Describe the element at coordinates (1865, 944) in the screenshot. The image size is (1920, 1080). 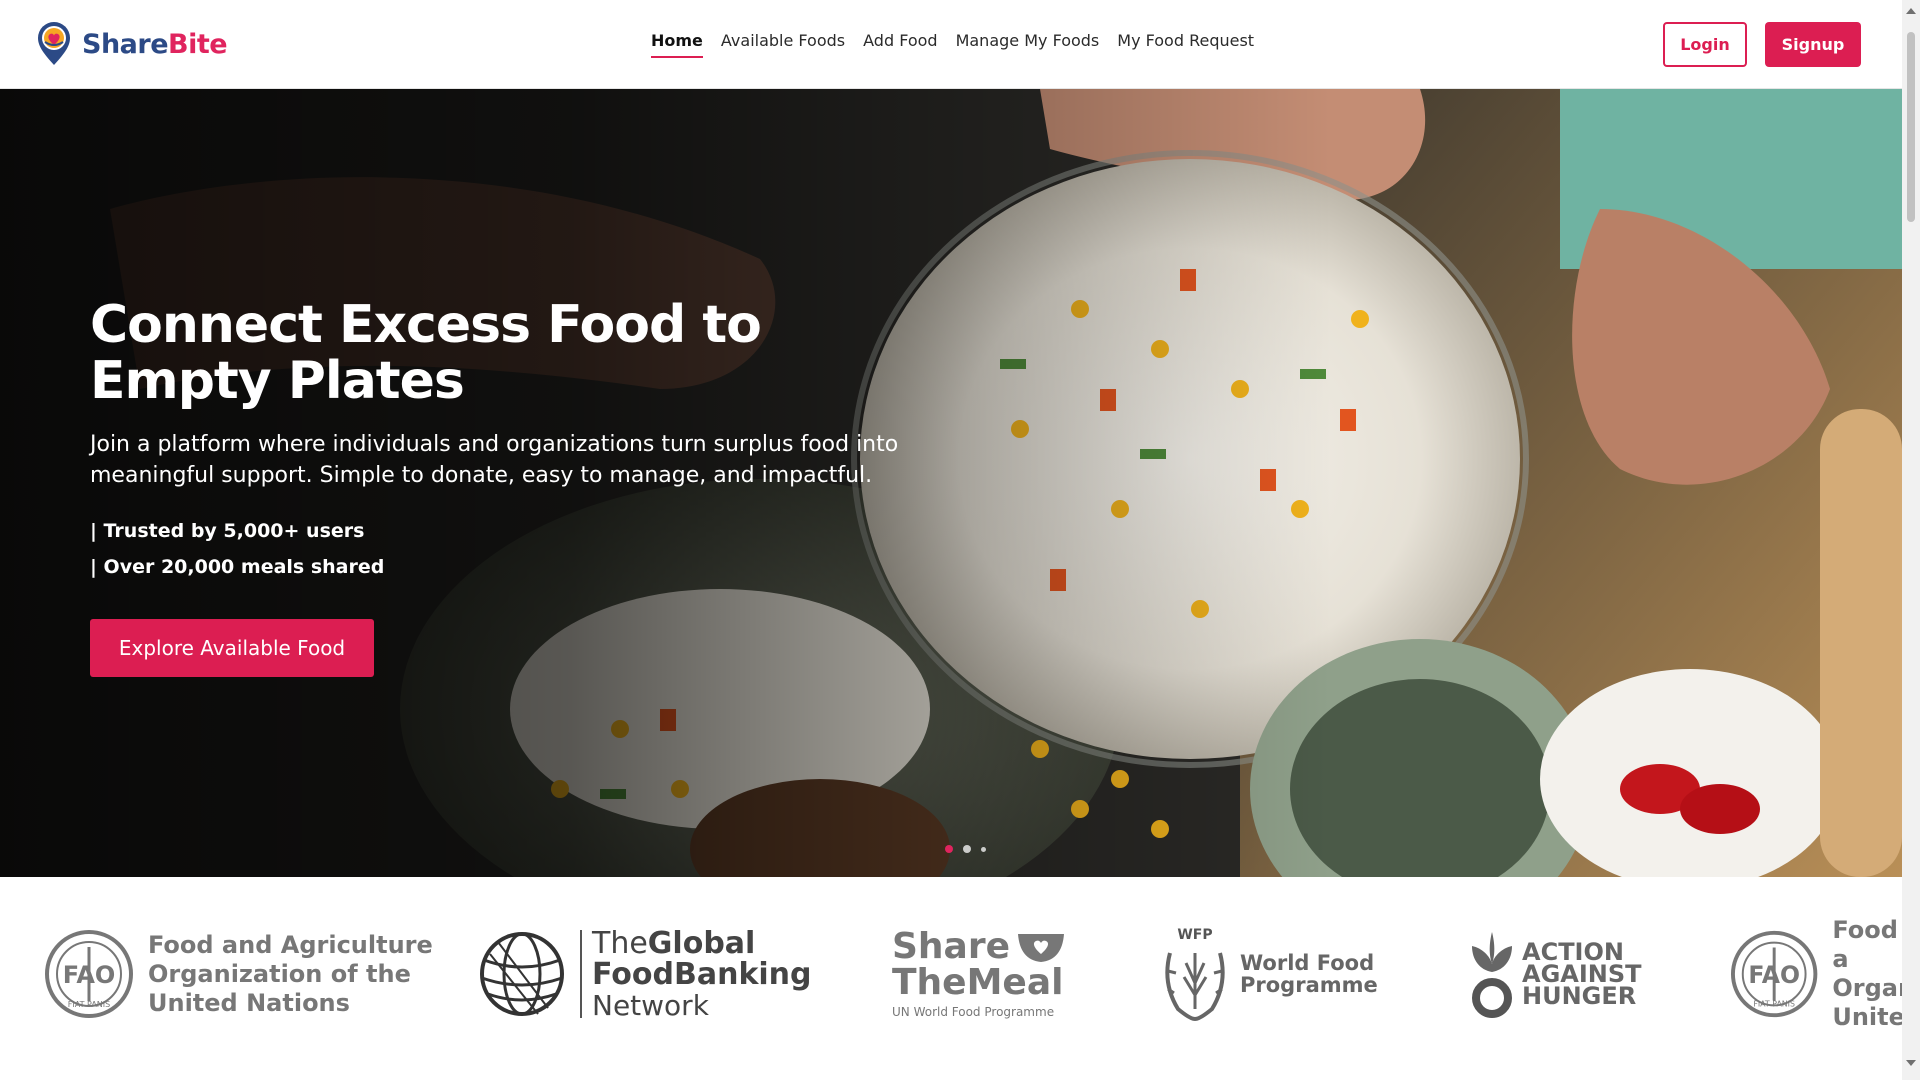
I see `fao-repeat-line1: Food a` at that location.